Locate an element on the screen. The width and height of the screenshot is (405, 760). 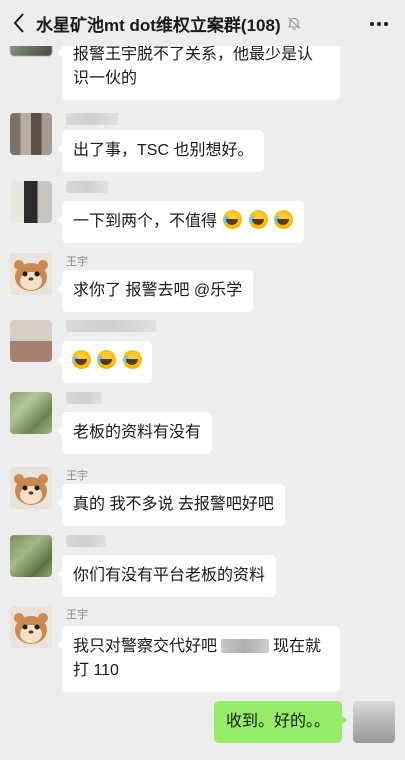
message-text: 老板的资料有没有 is located at coordinates (137, 432).